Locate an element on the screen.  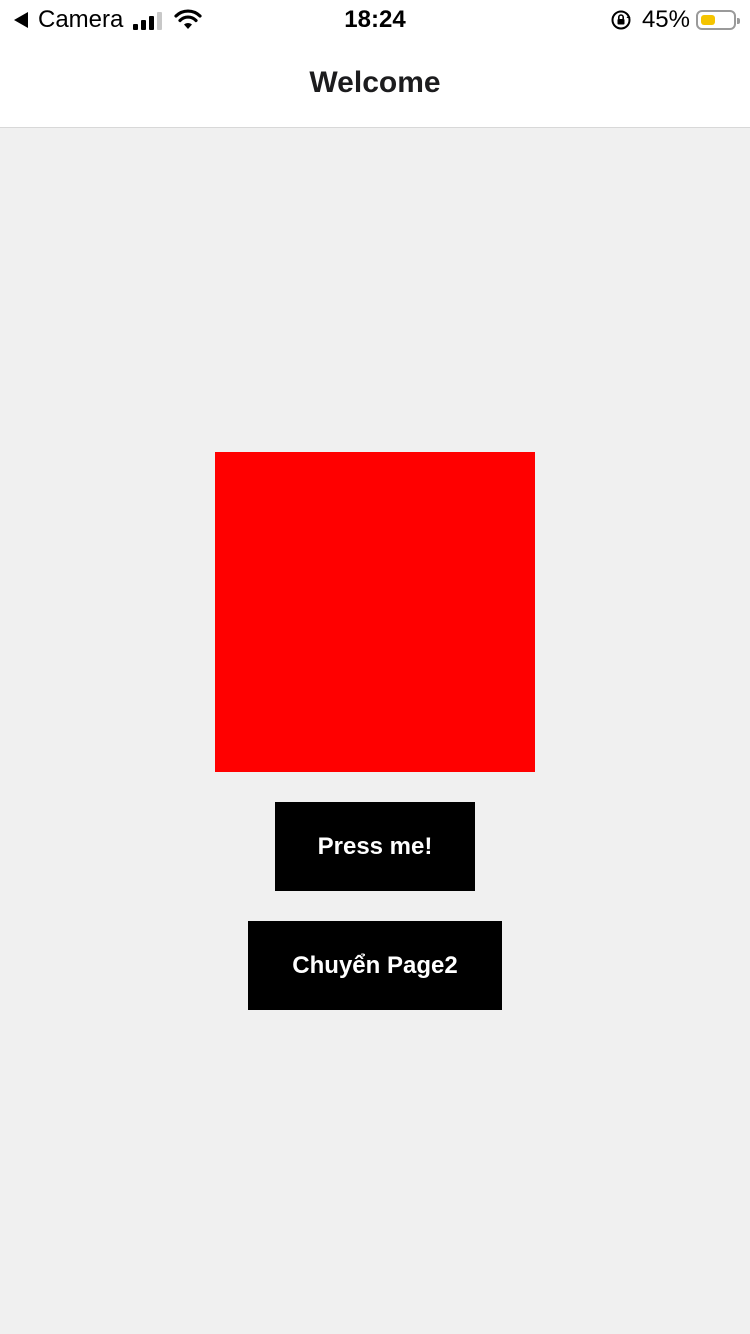
status-right: 45% is located at coordinates (675, 20).